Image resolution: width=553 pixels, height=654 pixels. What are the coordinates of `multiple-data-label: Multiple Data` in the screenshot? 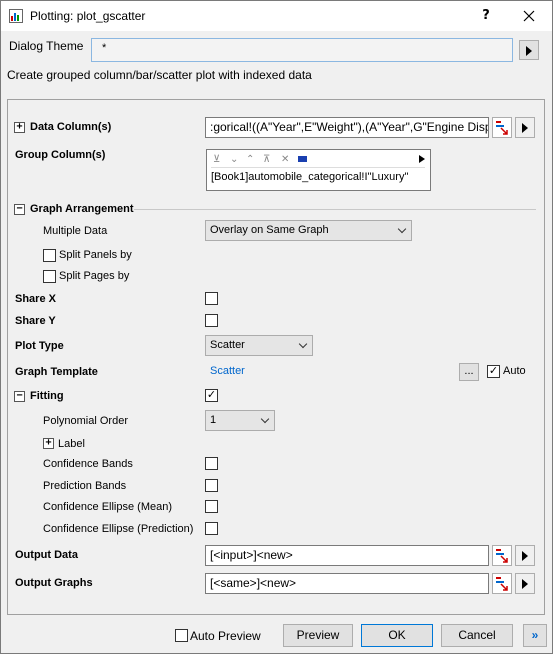 It's located at (75, 231).